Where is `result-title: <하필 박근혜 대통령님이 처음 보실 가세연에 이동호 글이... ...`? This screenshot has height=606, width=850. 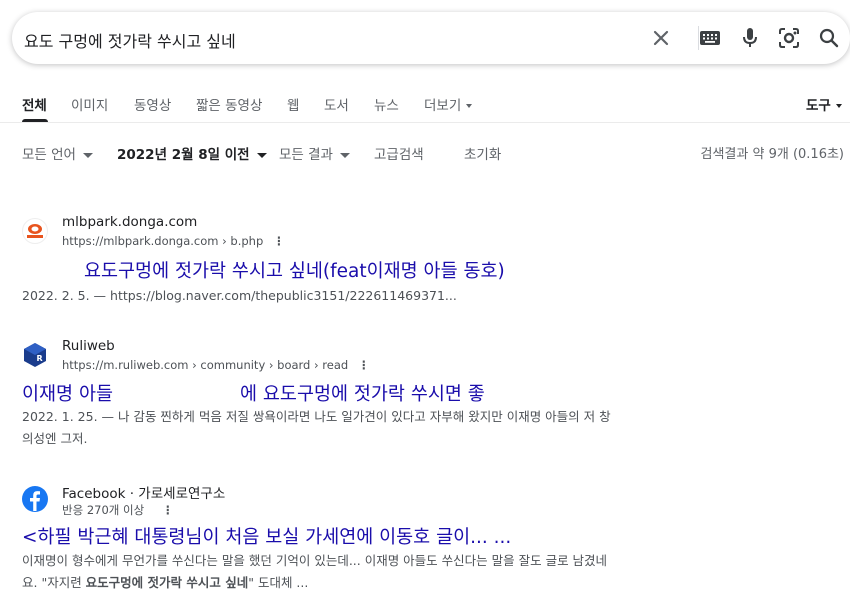
result-title: <하필 박근혜 대통령님이 처음 보실 가세연에 이동호 글이... ... is located at coordinates (266, 536).